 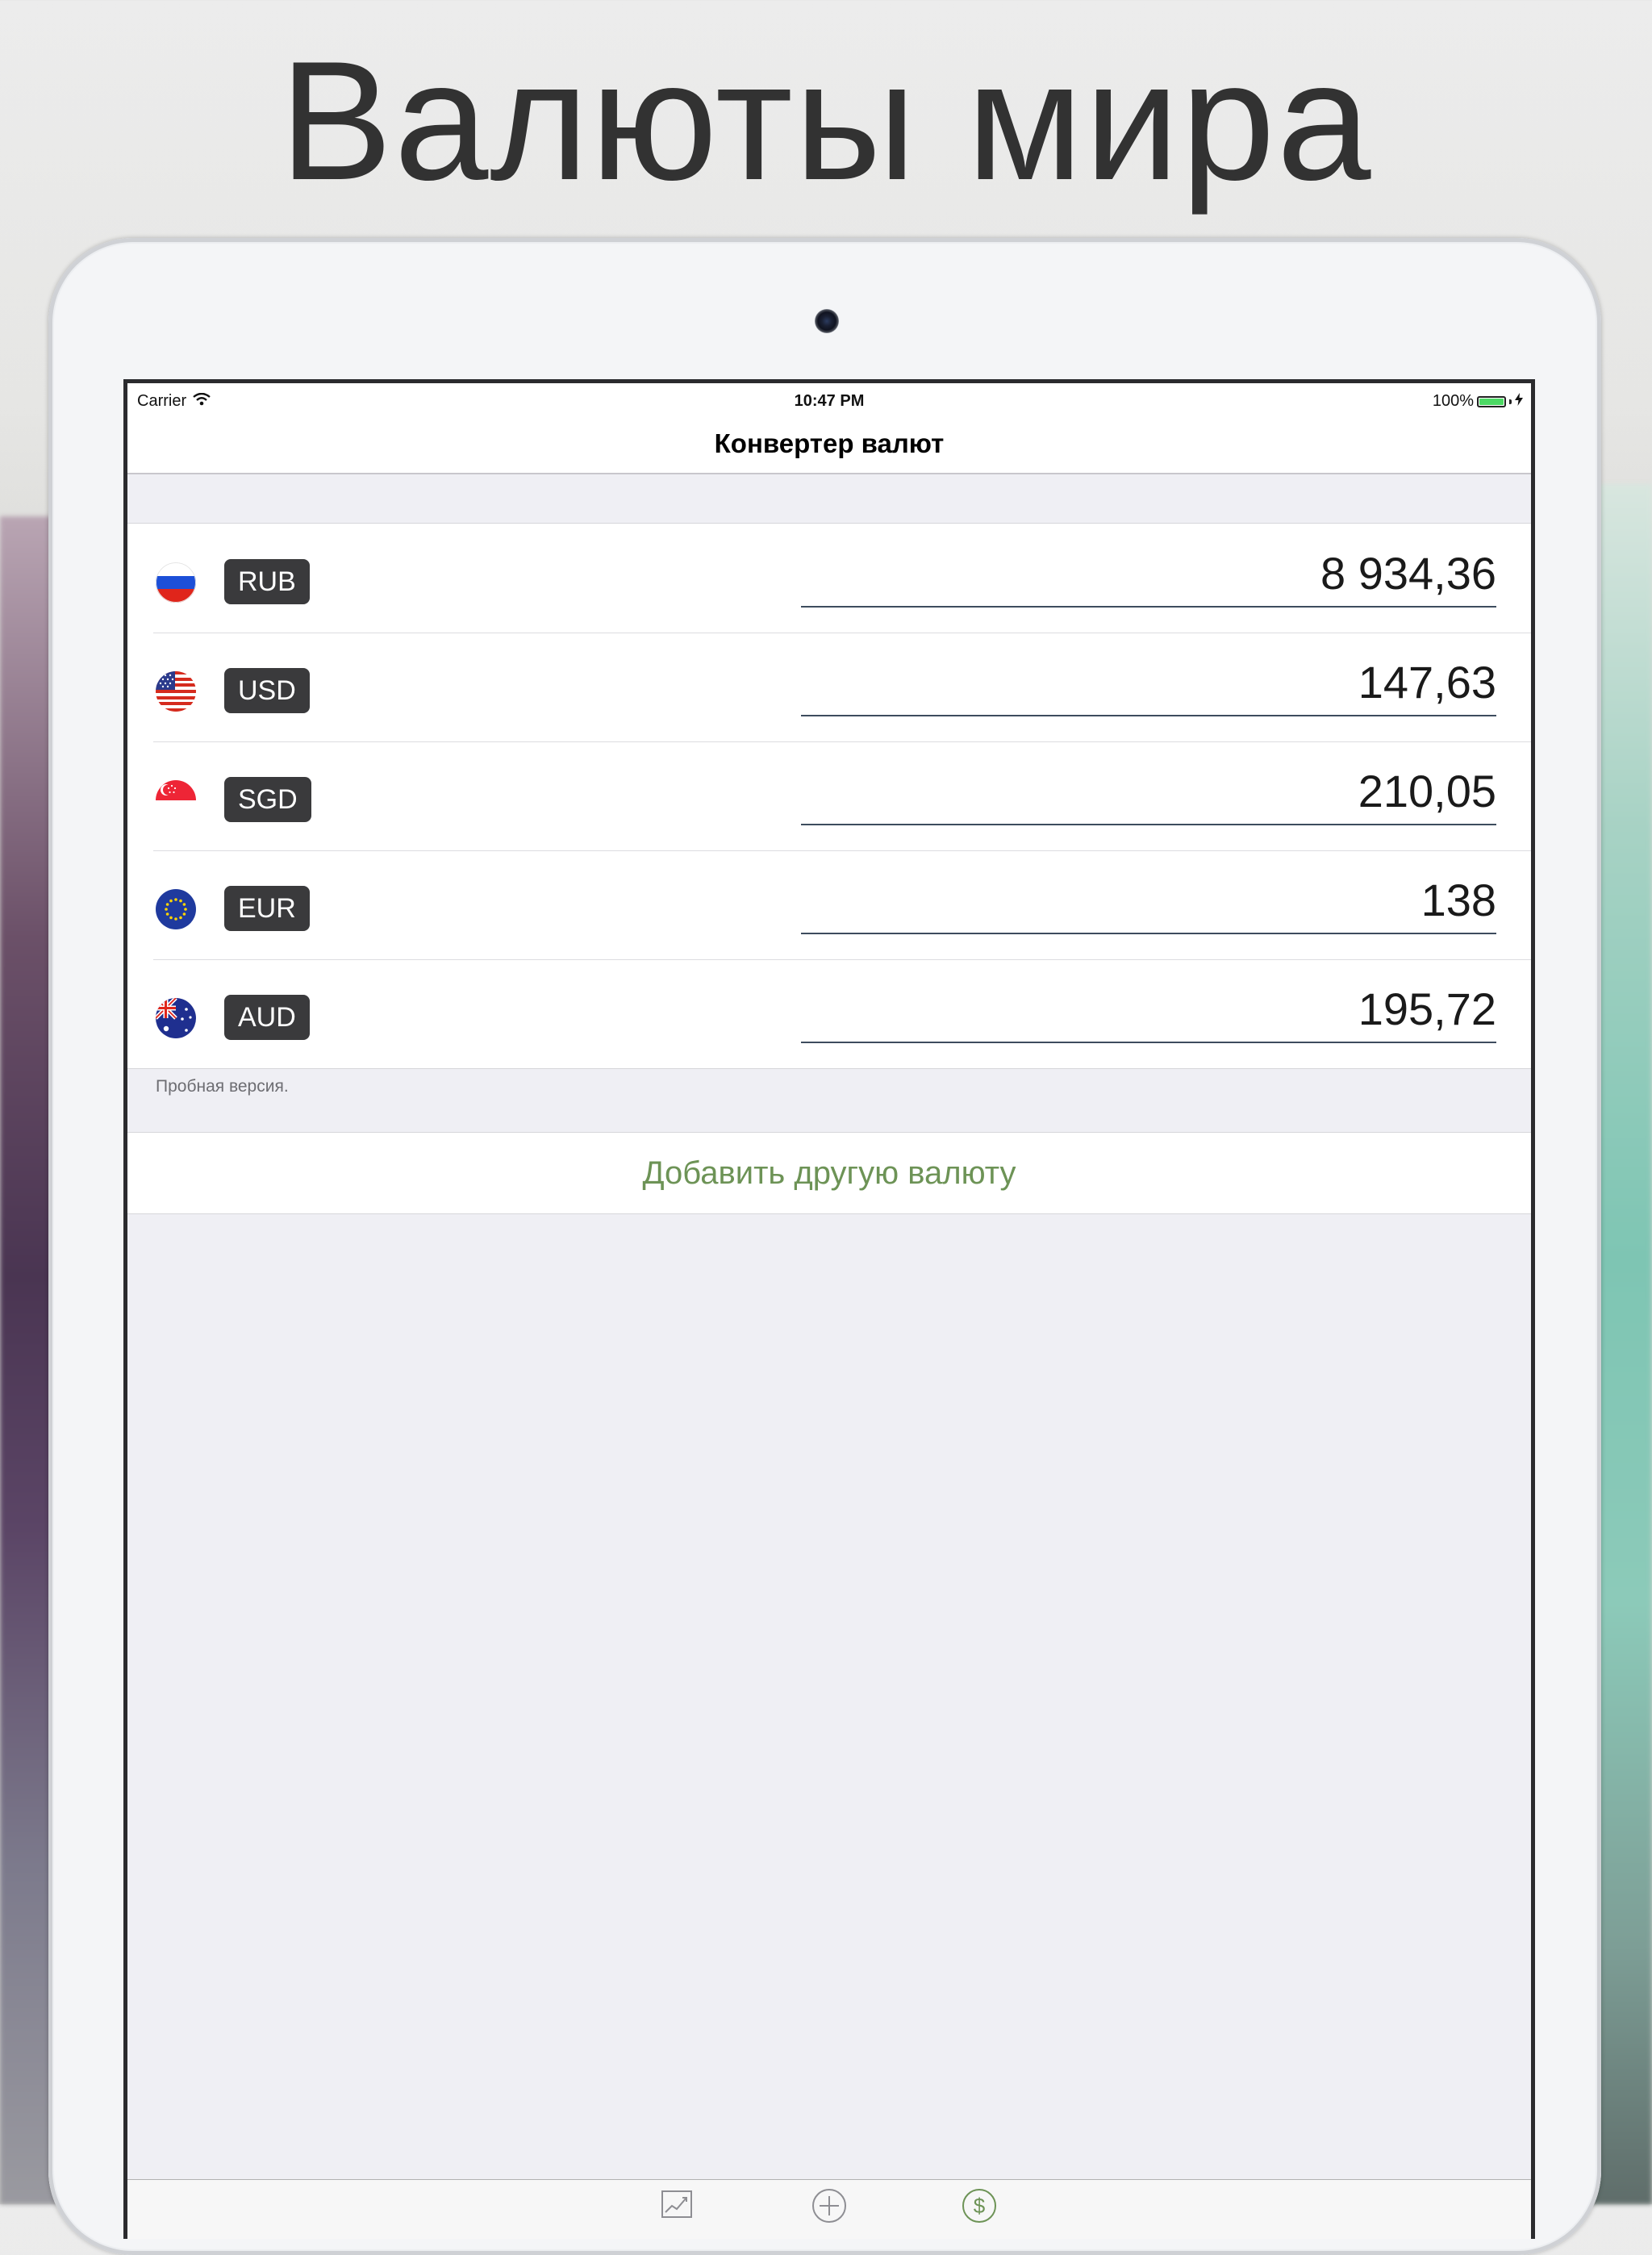 I want to click on amount-field: 210,05, so click(x=1148, y=792).